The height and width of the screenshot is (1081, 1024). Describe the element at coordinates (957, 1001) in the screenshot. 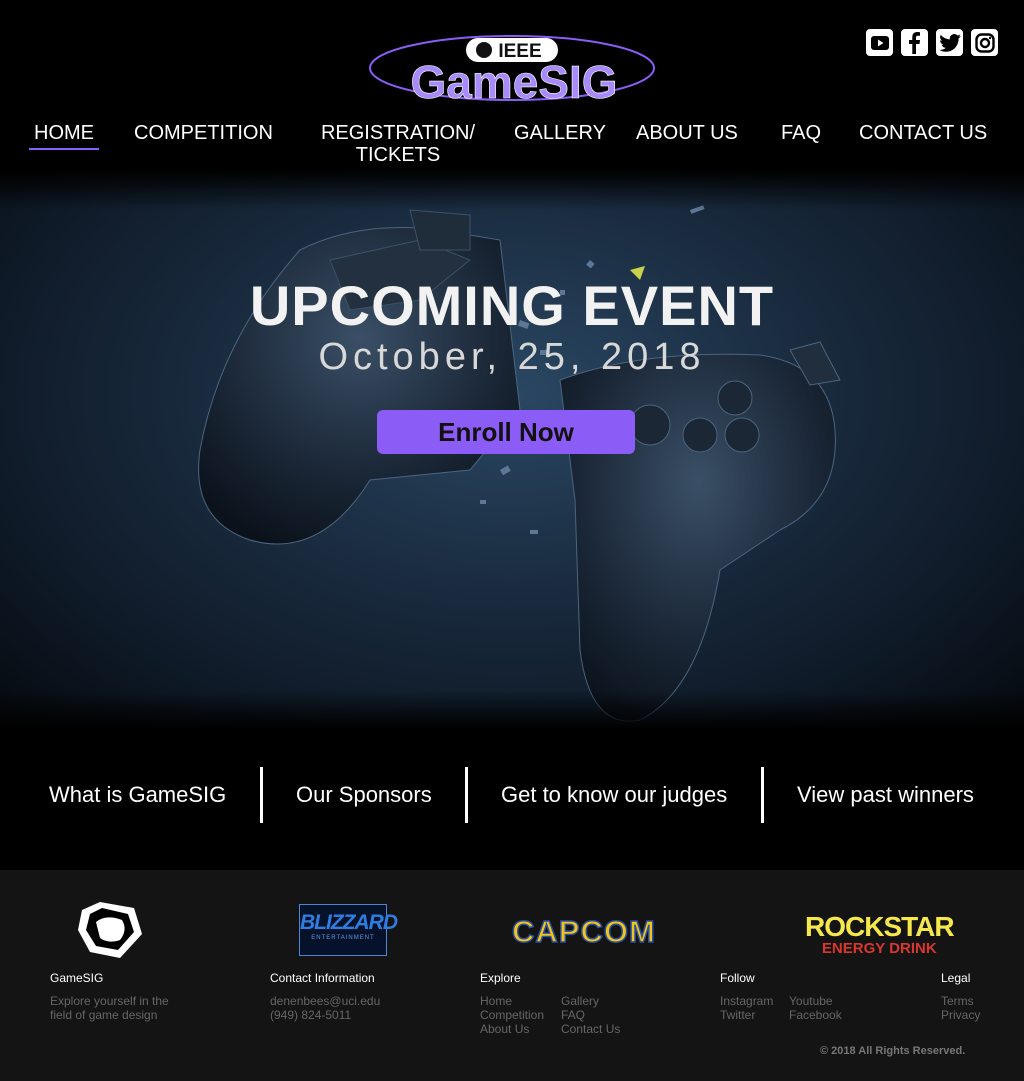

I see `footer-link-terms: Terms` at that location.